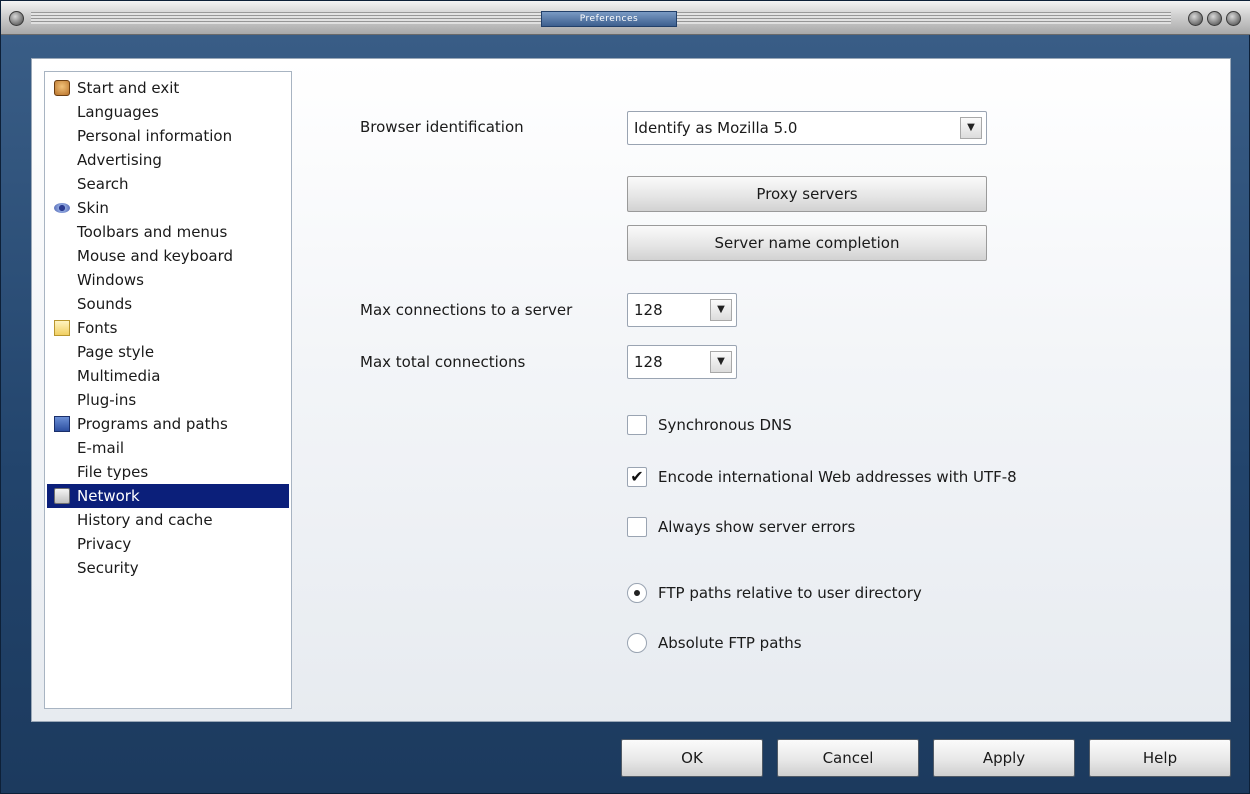  I want to click on close-icon, so click(1233, 18).